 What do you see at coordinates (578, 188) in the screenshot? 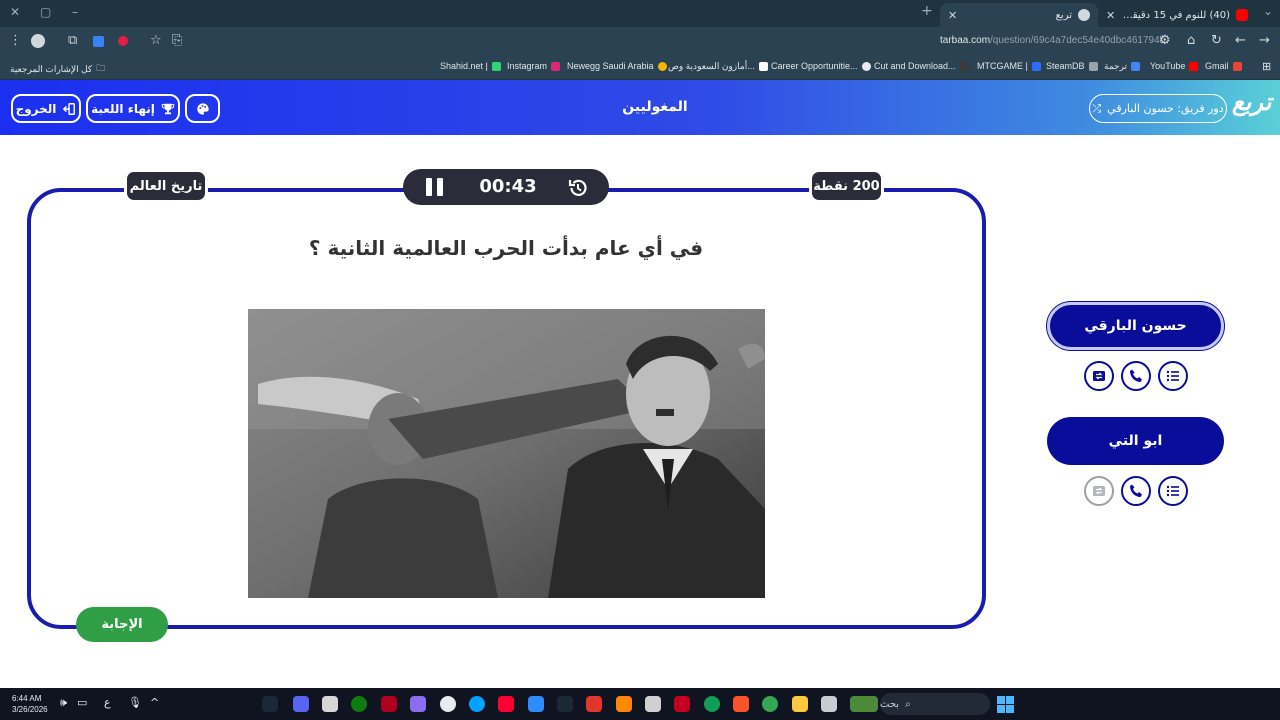
I see `reset-timer-icon` at bounding box center [578, 188].